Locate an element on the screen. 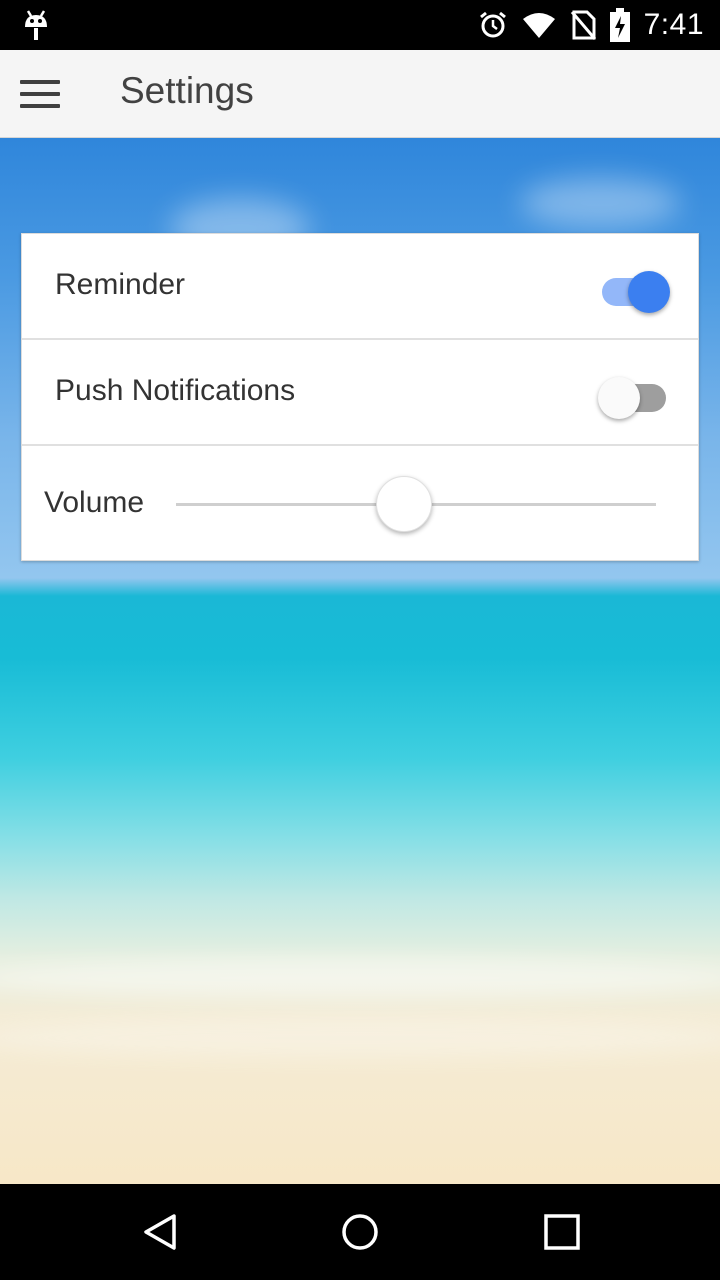  back-icon is located at coordinates (160, 1232).